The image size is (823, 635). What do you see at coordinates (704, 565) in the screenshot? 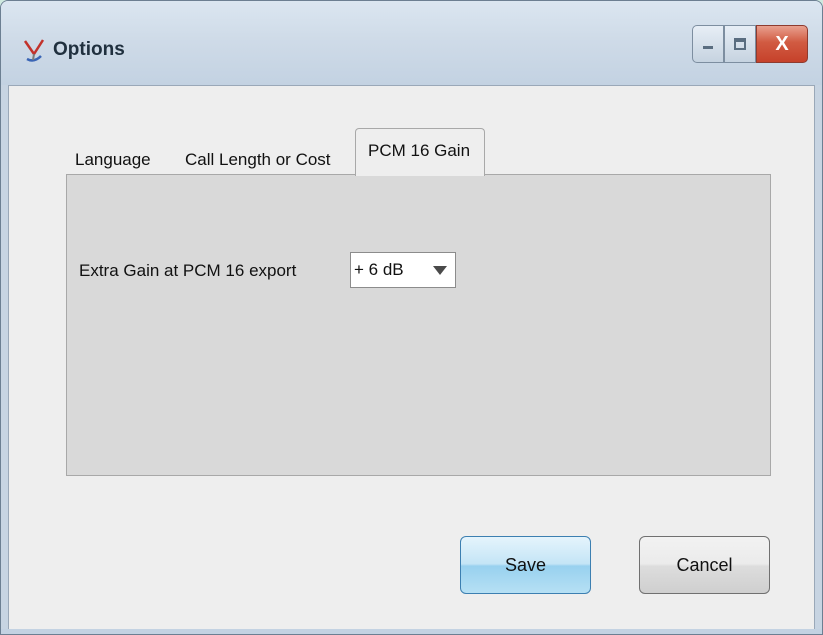
I see `cancel-button: Cancel` at bounding box center [704, 565].